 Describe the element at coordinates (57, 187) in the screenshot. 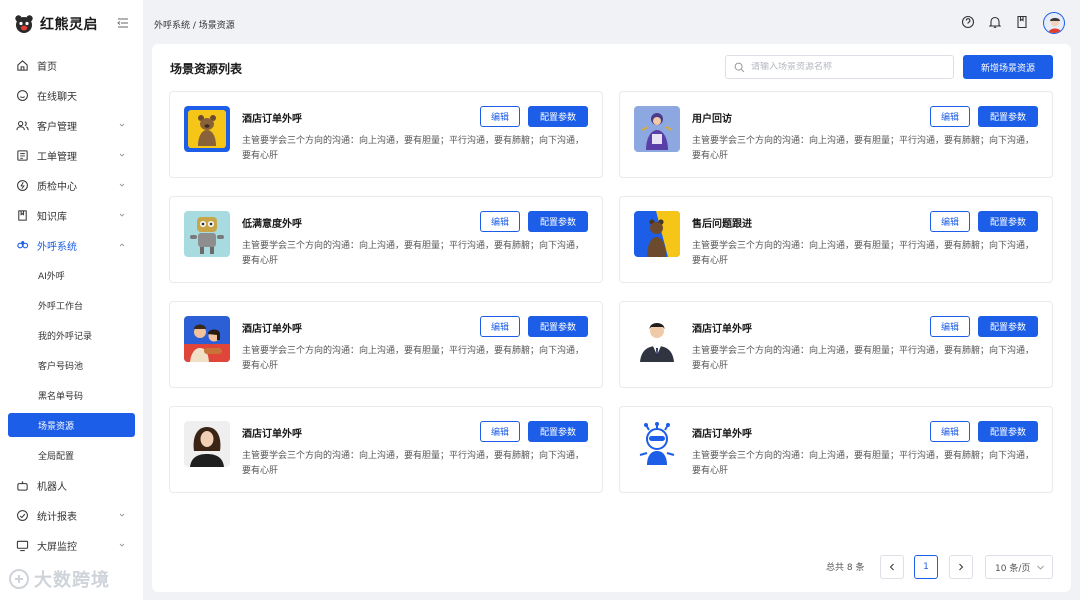

I see `sidebar-item-label: 质检中心` at that location.